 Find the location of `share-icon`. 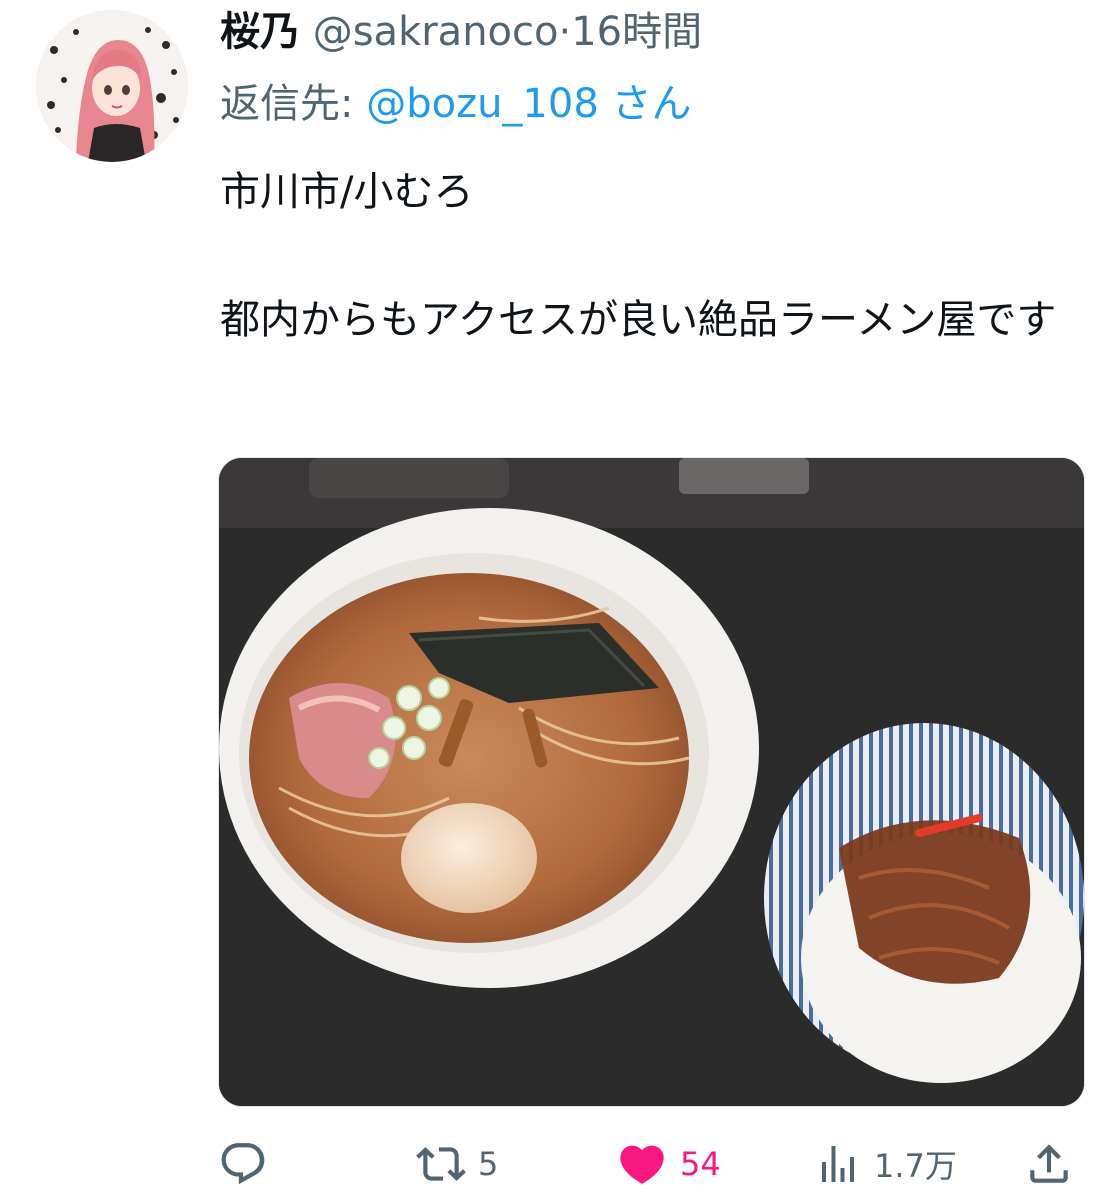

share-icon is located at coordinates (1049, 1164).